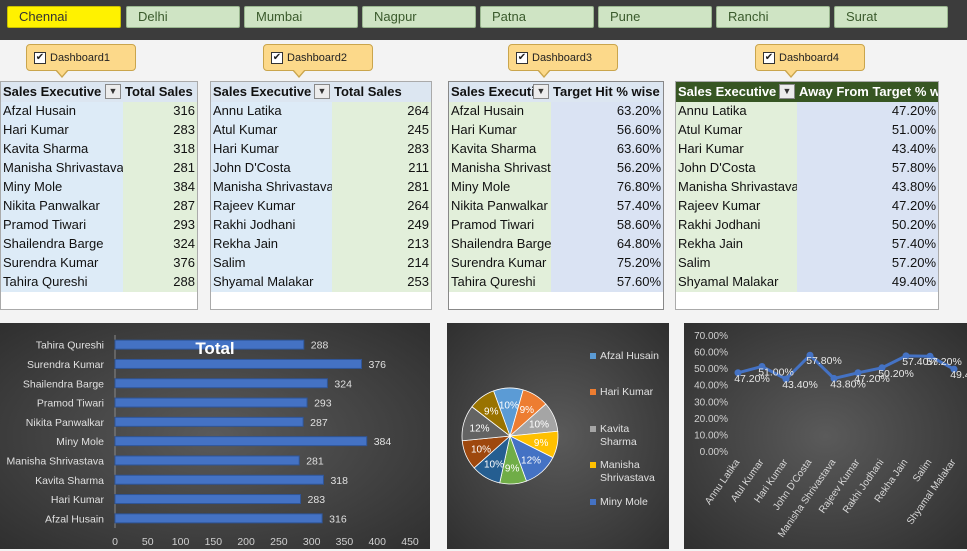  What do you see at coordinates (62, 225) in the screenshot?
I see `cell-name: Pramod Tiwari` at bounding box center [62, 225].